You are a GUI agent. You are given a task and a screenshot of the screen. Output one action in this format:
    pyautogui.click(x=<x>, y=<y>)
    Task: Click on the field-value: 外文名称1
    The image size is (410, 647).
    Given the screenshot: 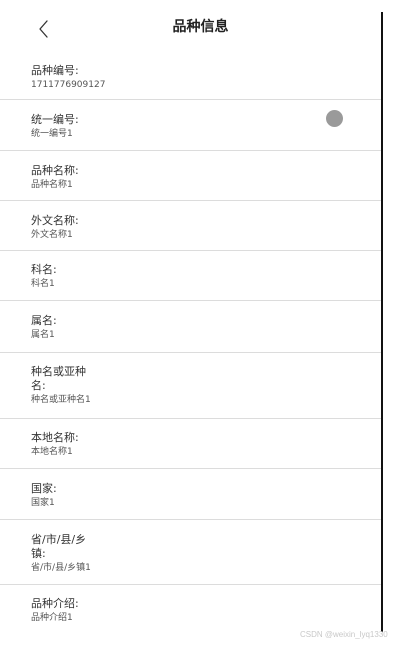 What is the action you would take?
    pyautogui.click(x=52, y=235)
    